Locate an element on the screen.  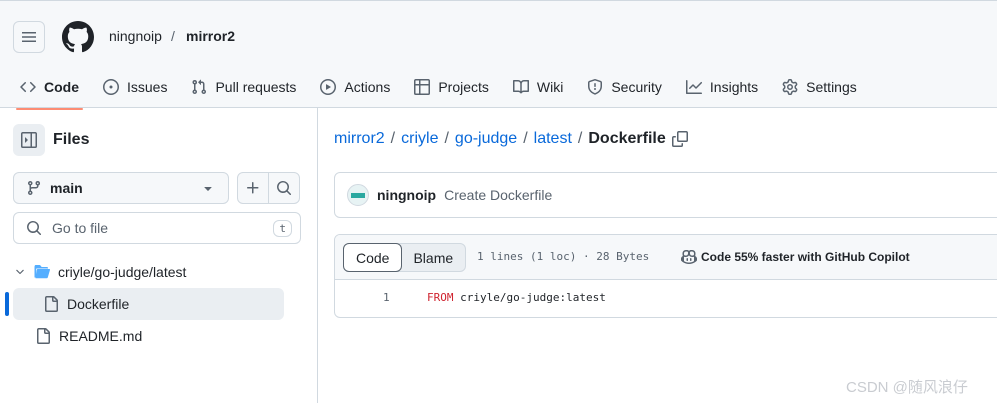
add-file-button is located at coordinates (253, 188).